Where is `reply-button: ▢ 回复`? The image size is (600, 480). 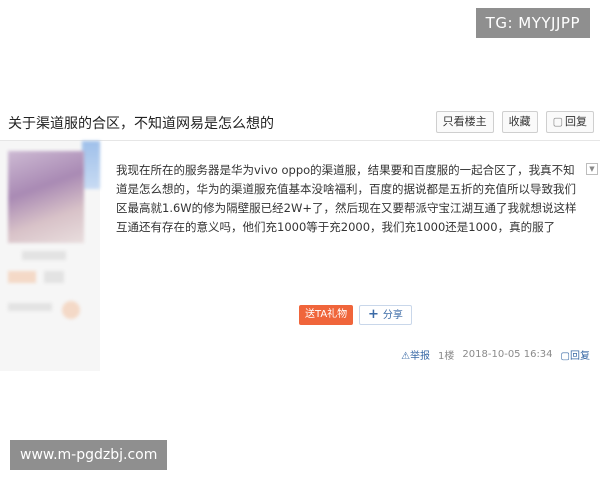 reply-button: ▢ 回复 is located at coordinates (569, 122).